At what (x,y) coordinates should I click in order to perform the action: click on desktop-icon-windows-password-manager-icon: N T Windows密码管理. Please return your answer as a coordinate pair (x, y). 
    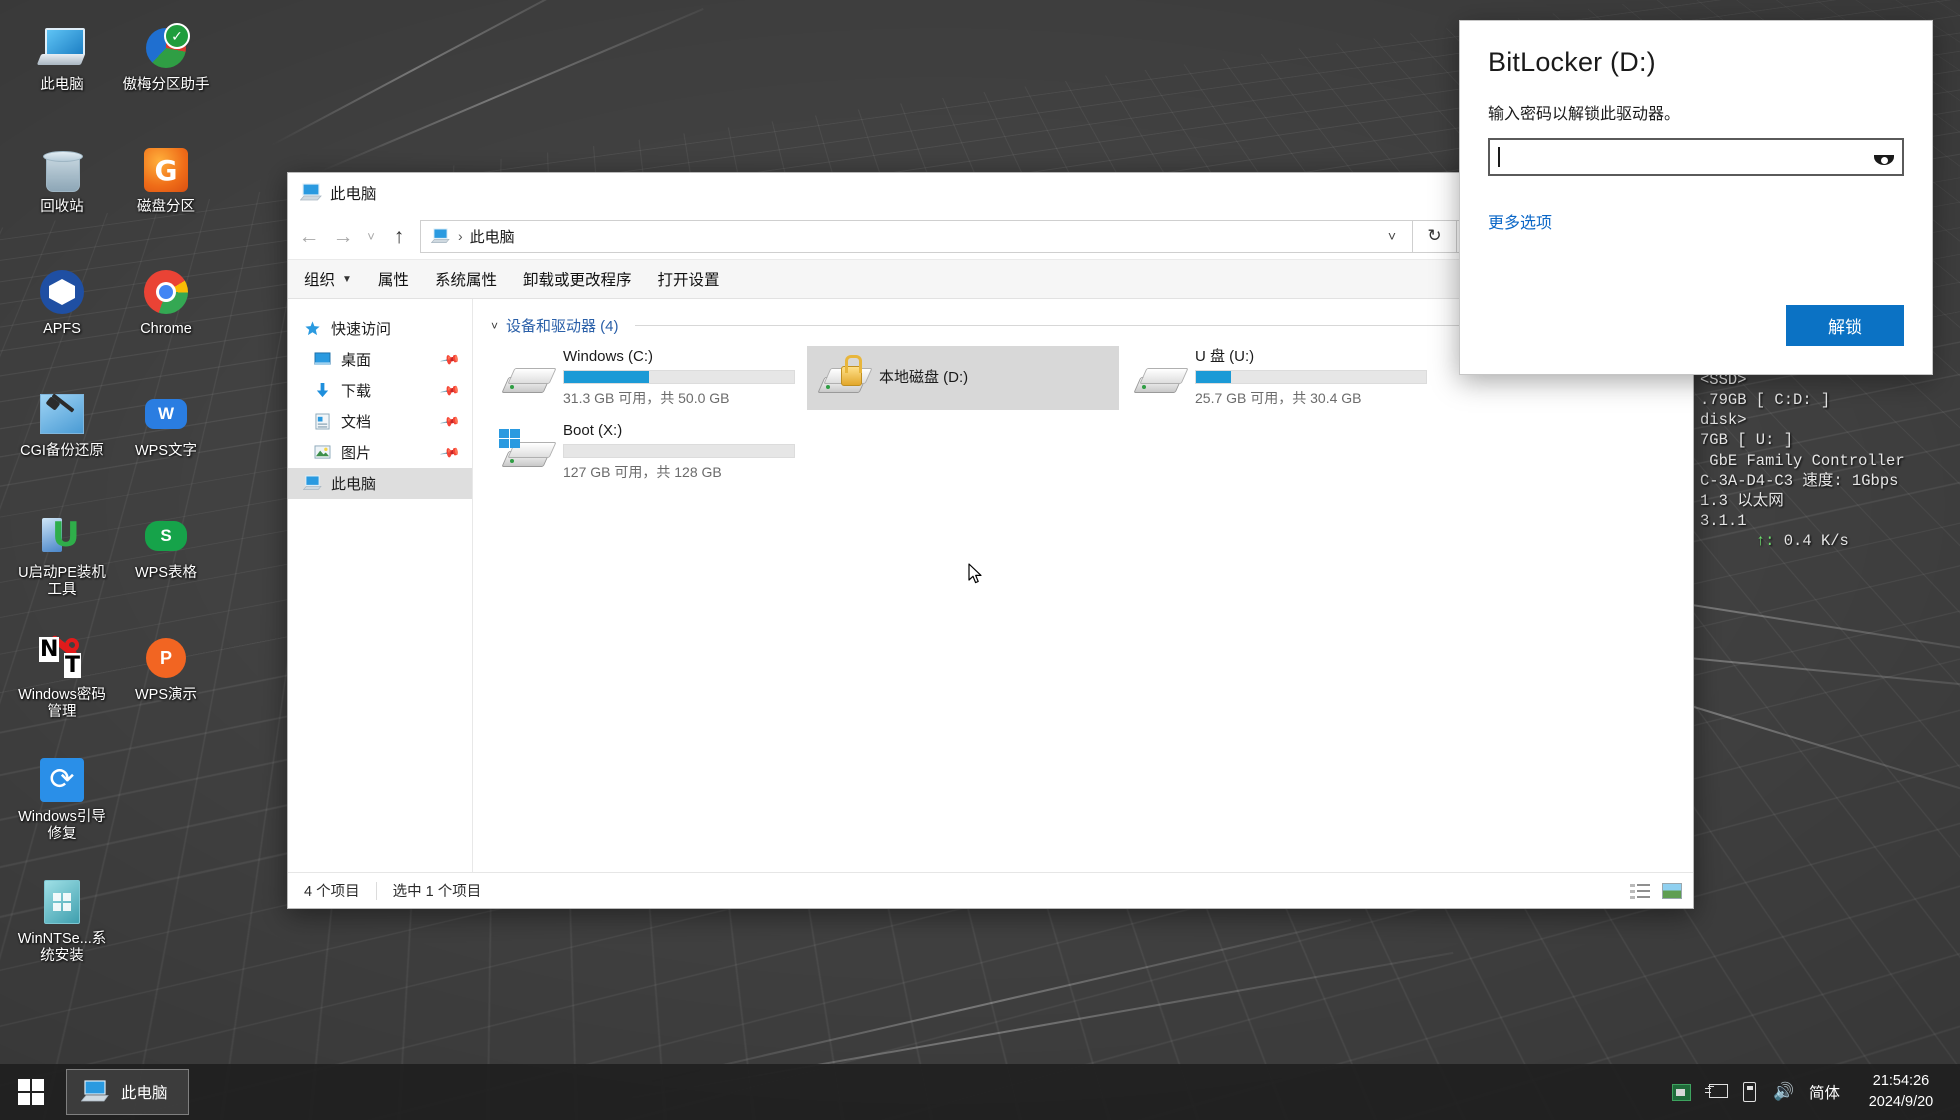
    Looking at the image, I should click on (62, 687).